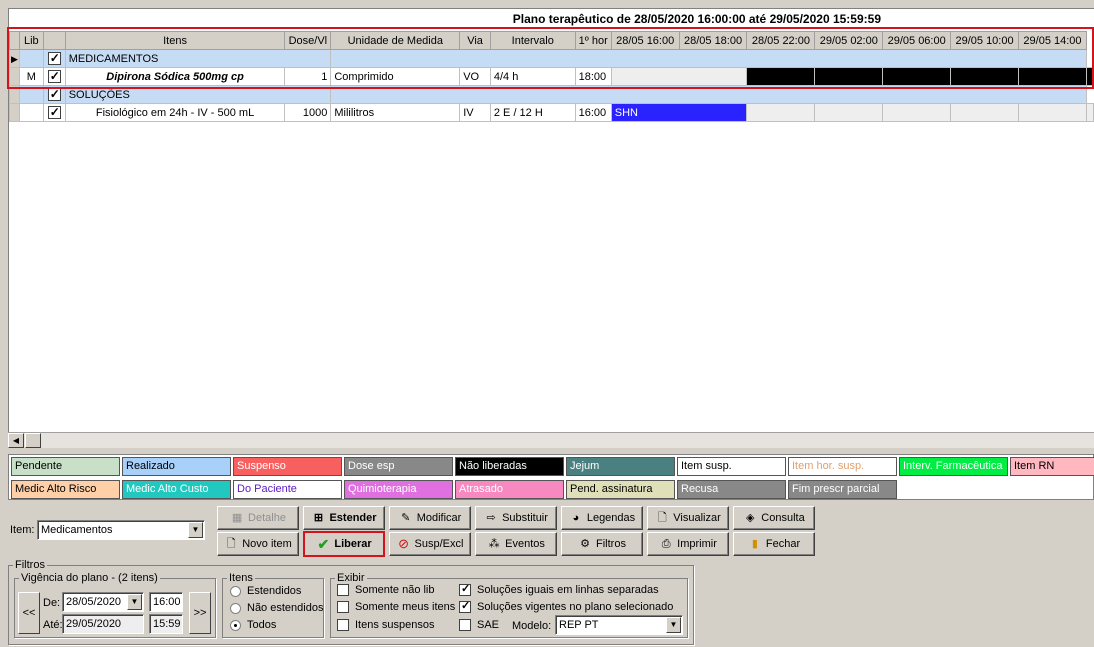 The width and height of the screenshot is (1094, 647). I want to click on modelo-label: Modelo:, so click(532, 626).